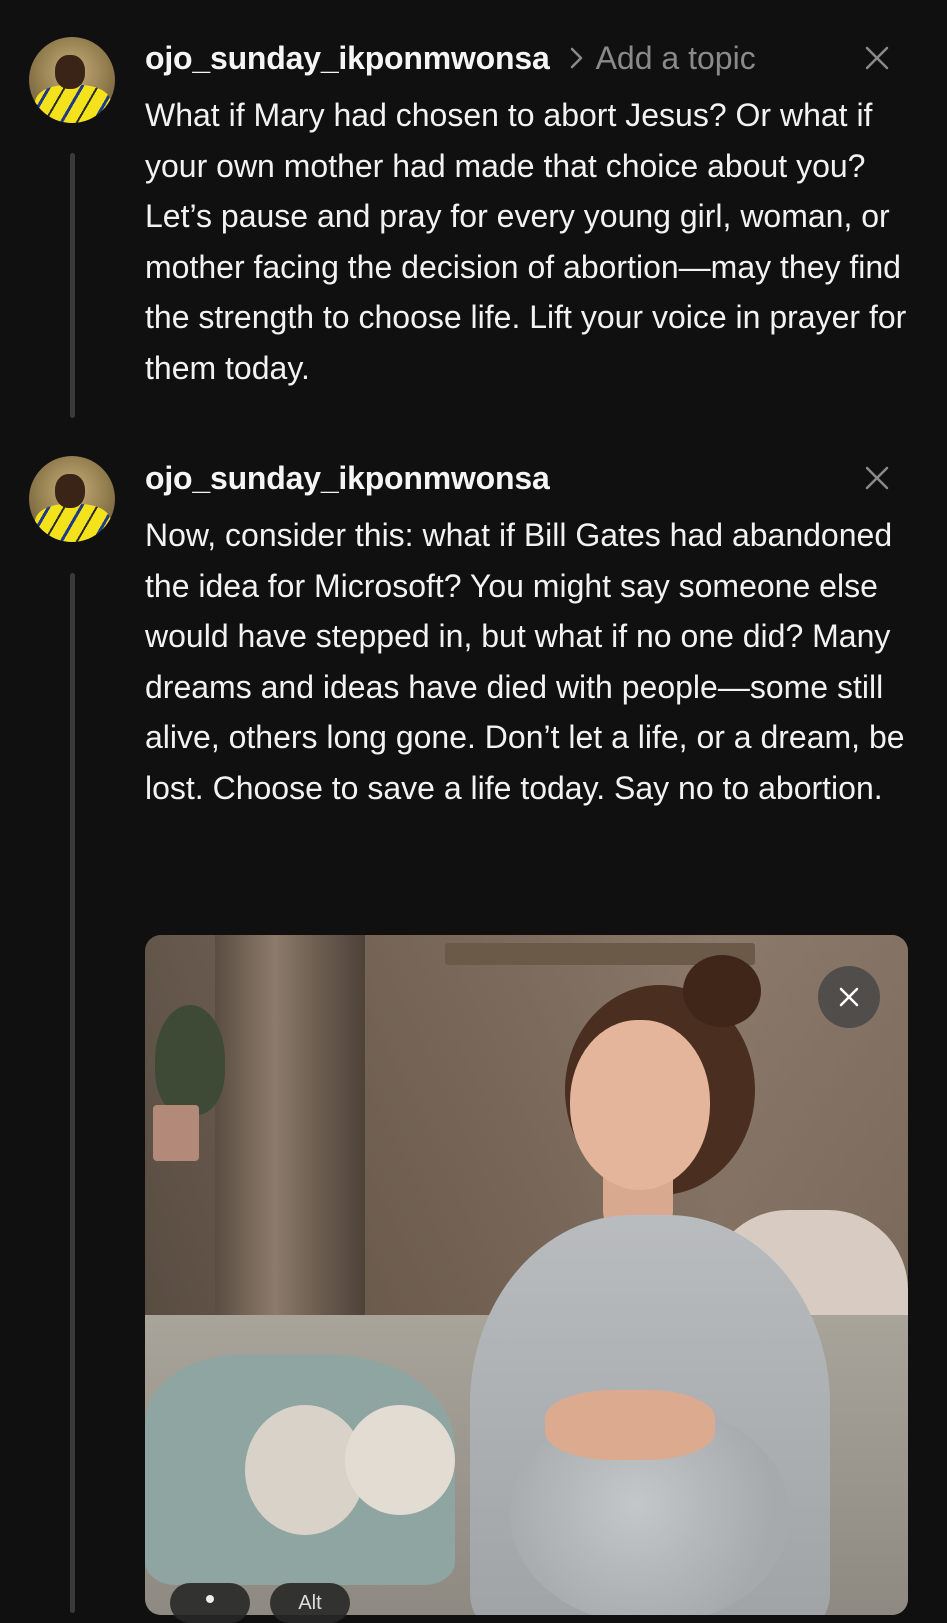 This screenshot has height=1623, width=947. I want to click on alt-text-label: Alt, so click(310, 1602).